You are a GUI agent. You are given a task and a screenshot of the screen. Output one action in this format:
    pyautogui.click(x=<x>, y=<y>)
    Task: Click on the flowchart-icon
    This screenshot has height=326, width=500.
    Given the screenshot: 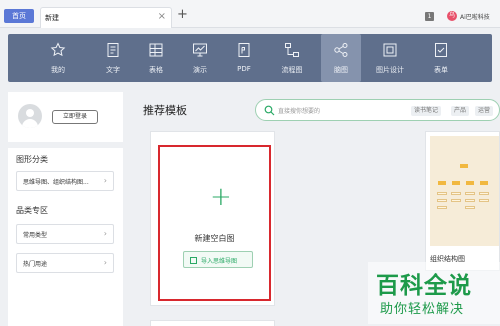 What is the action you would take?
    pyautogui.click(x=292, y=50)
    